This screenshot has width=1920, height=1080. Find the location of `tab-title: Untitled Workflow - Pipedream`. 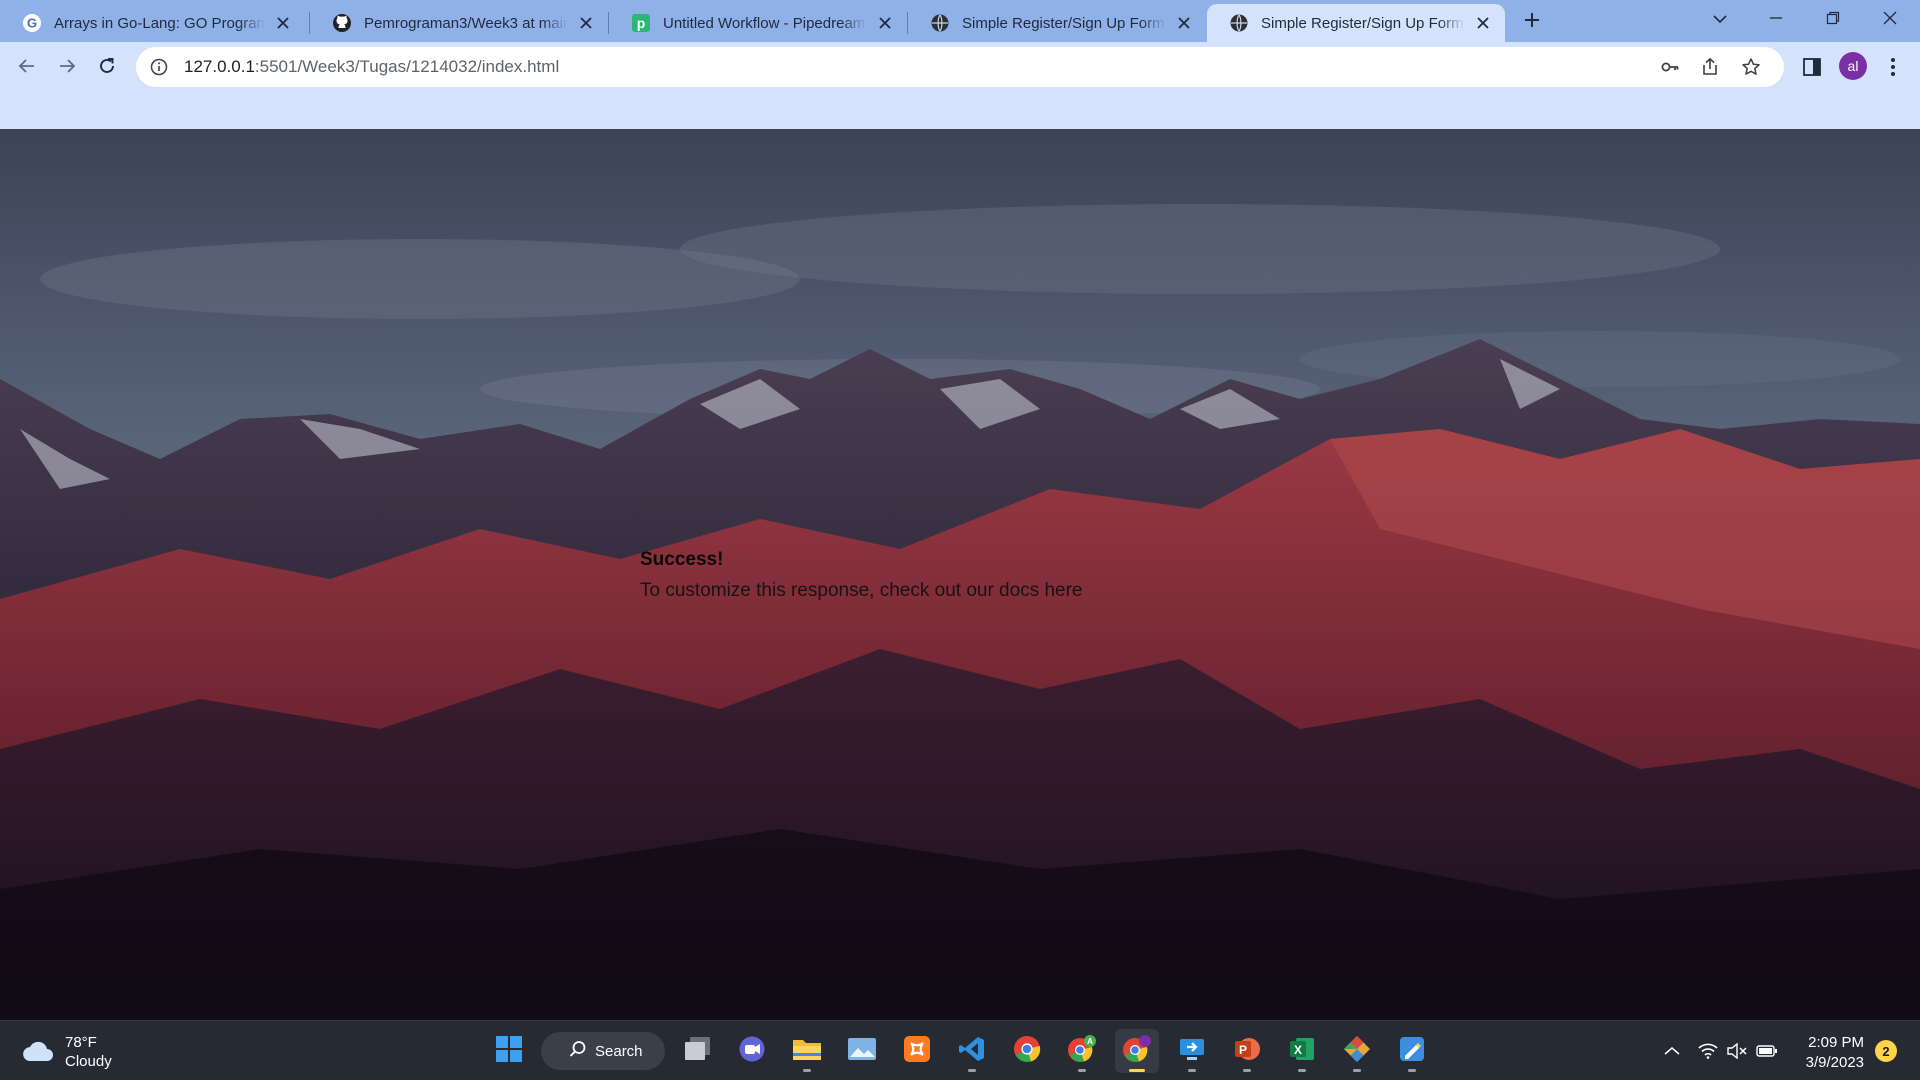

tab-title: Untitled Workflow - Pipedream is located at coordinates (765, 23).